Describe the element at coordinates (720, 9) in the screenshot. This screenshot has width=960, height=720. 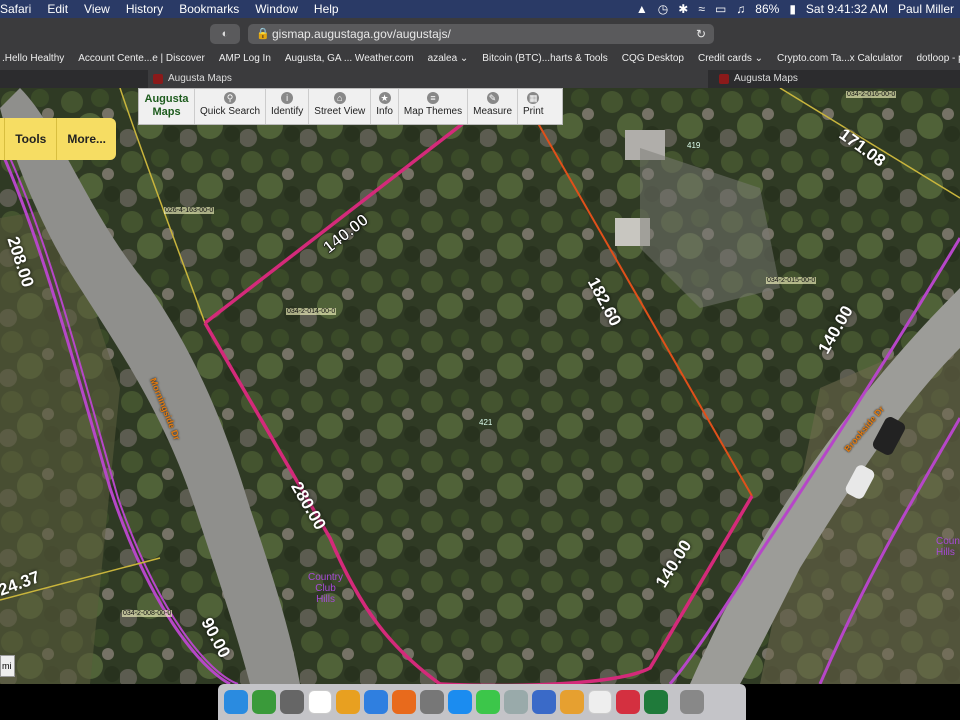
I see `airplay-icon: ▭` at that location.